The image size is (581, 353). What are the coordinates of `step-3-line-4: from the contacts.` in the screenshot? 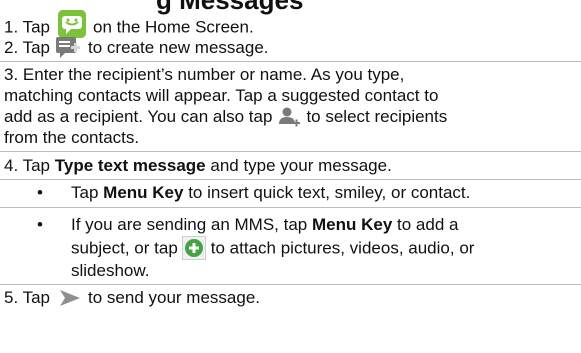 It's located at (72, 137).